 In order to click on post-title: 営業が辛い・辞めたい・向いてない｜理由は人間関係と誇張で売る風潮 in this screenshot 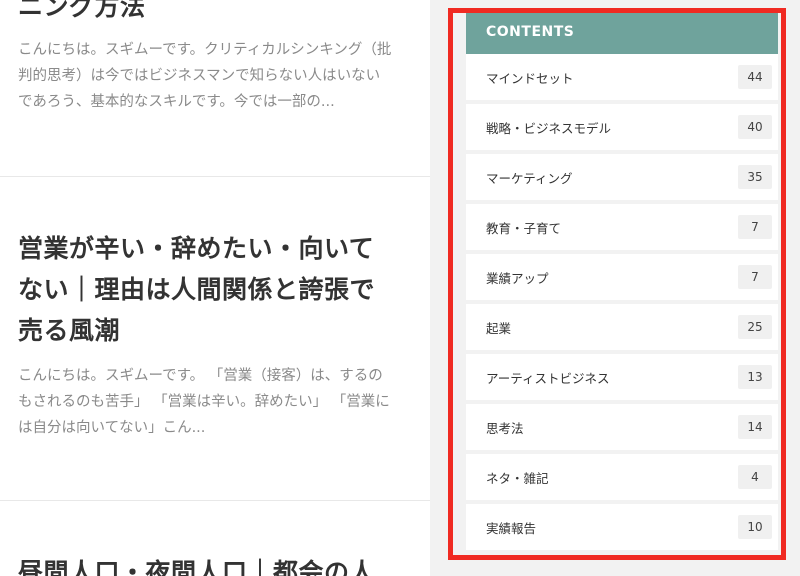, I will do `click(208, 289)`.